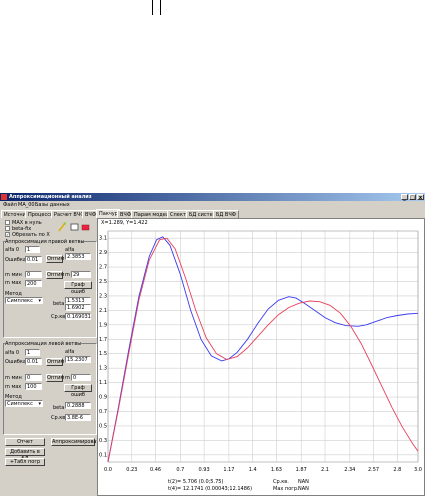 The width and height of the screenshot is (425, 496). Describe the element at coordinates (404, 197) in the screenshot. I see `minimize-button: _` at that location.